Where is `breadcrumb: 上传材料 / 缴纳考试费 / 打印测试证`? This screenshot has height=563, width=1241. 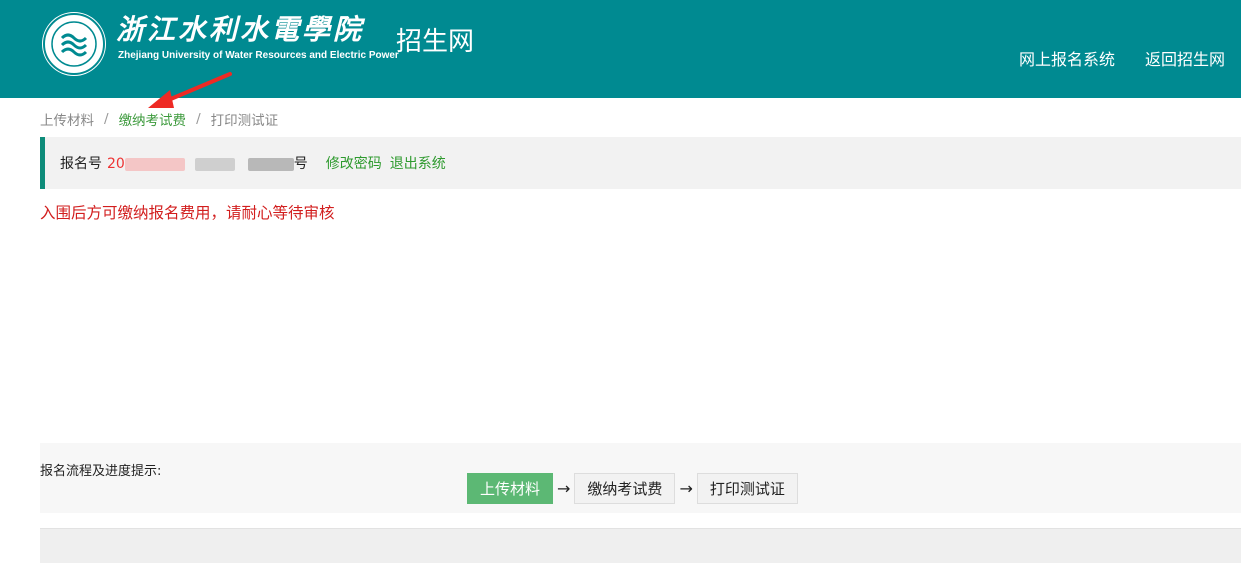 breadcrumb: 上传材料 / 缴纳考试费 / 打印测试证 is located at coordinates (159, 119).